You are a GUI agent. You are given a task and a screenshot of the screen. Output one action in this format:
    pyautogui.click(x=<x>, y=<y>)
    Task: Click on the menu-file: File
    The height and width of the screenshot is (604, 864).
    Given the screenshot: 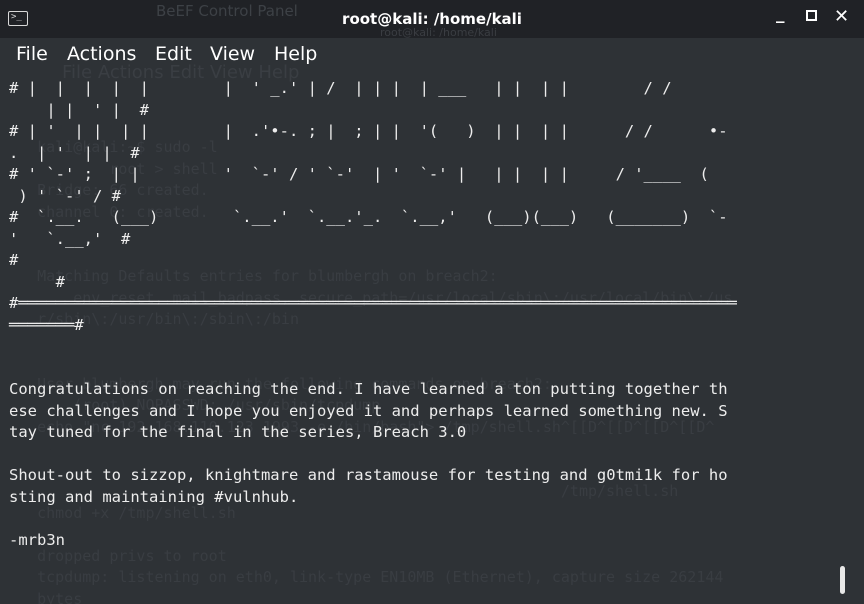 What is the action you would take?
    pyautogui.click(x=32, y=54)
    